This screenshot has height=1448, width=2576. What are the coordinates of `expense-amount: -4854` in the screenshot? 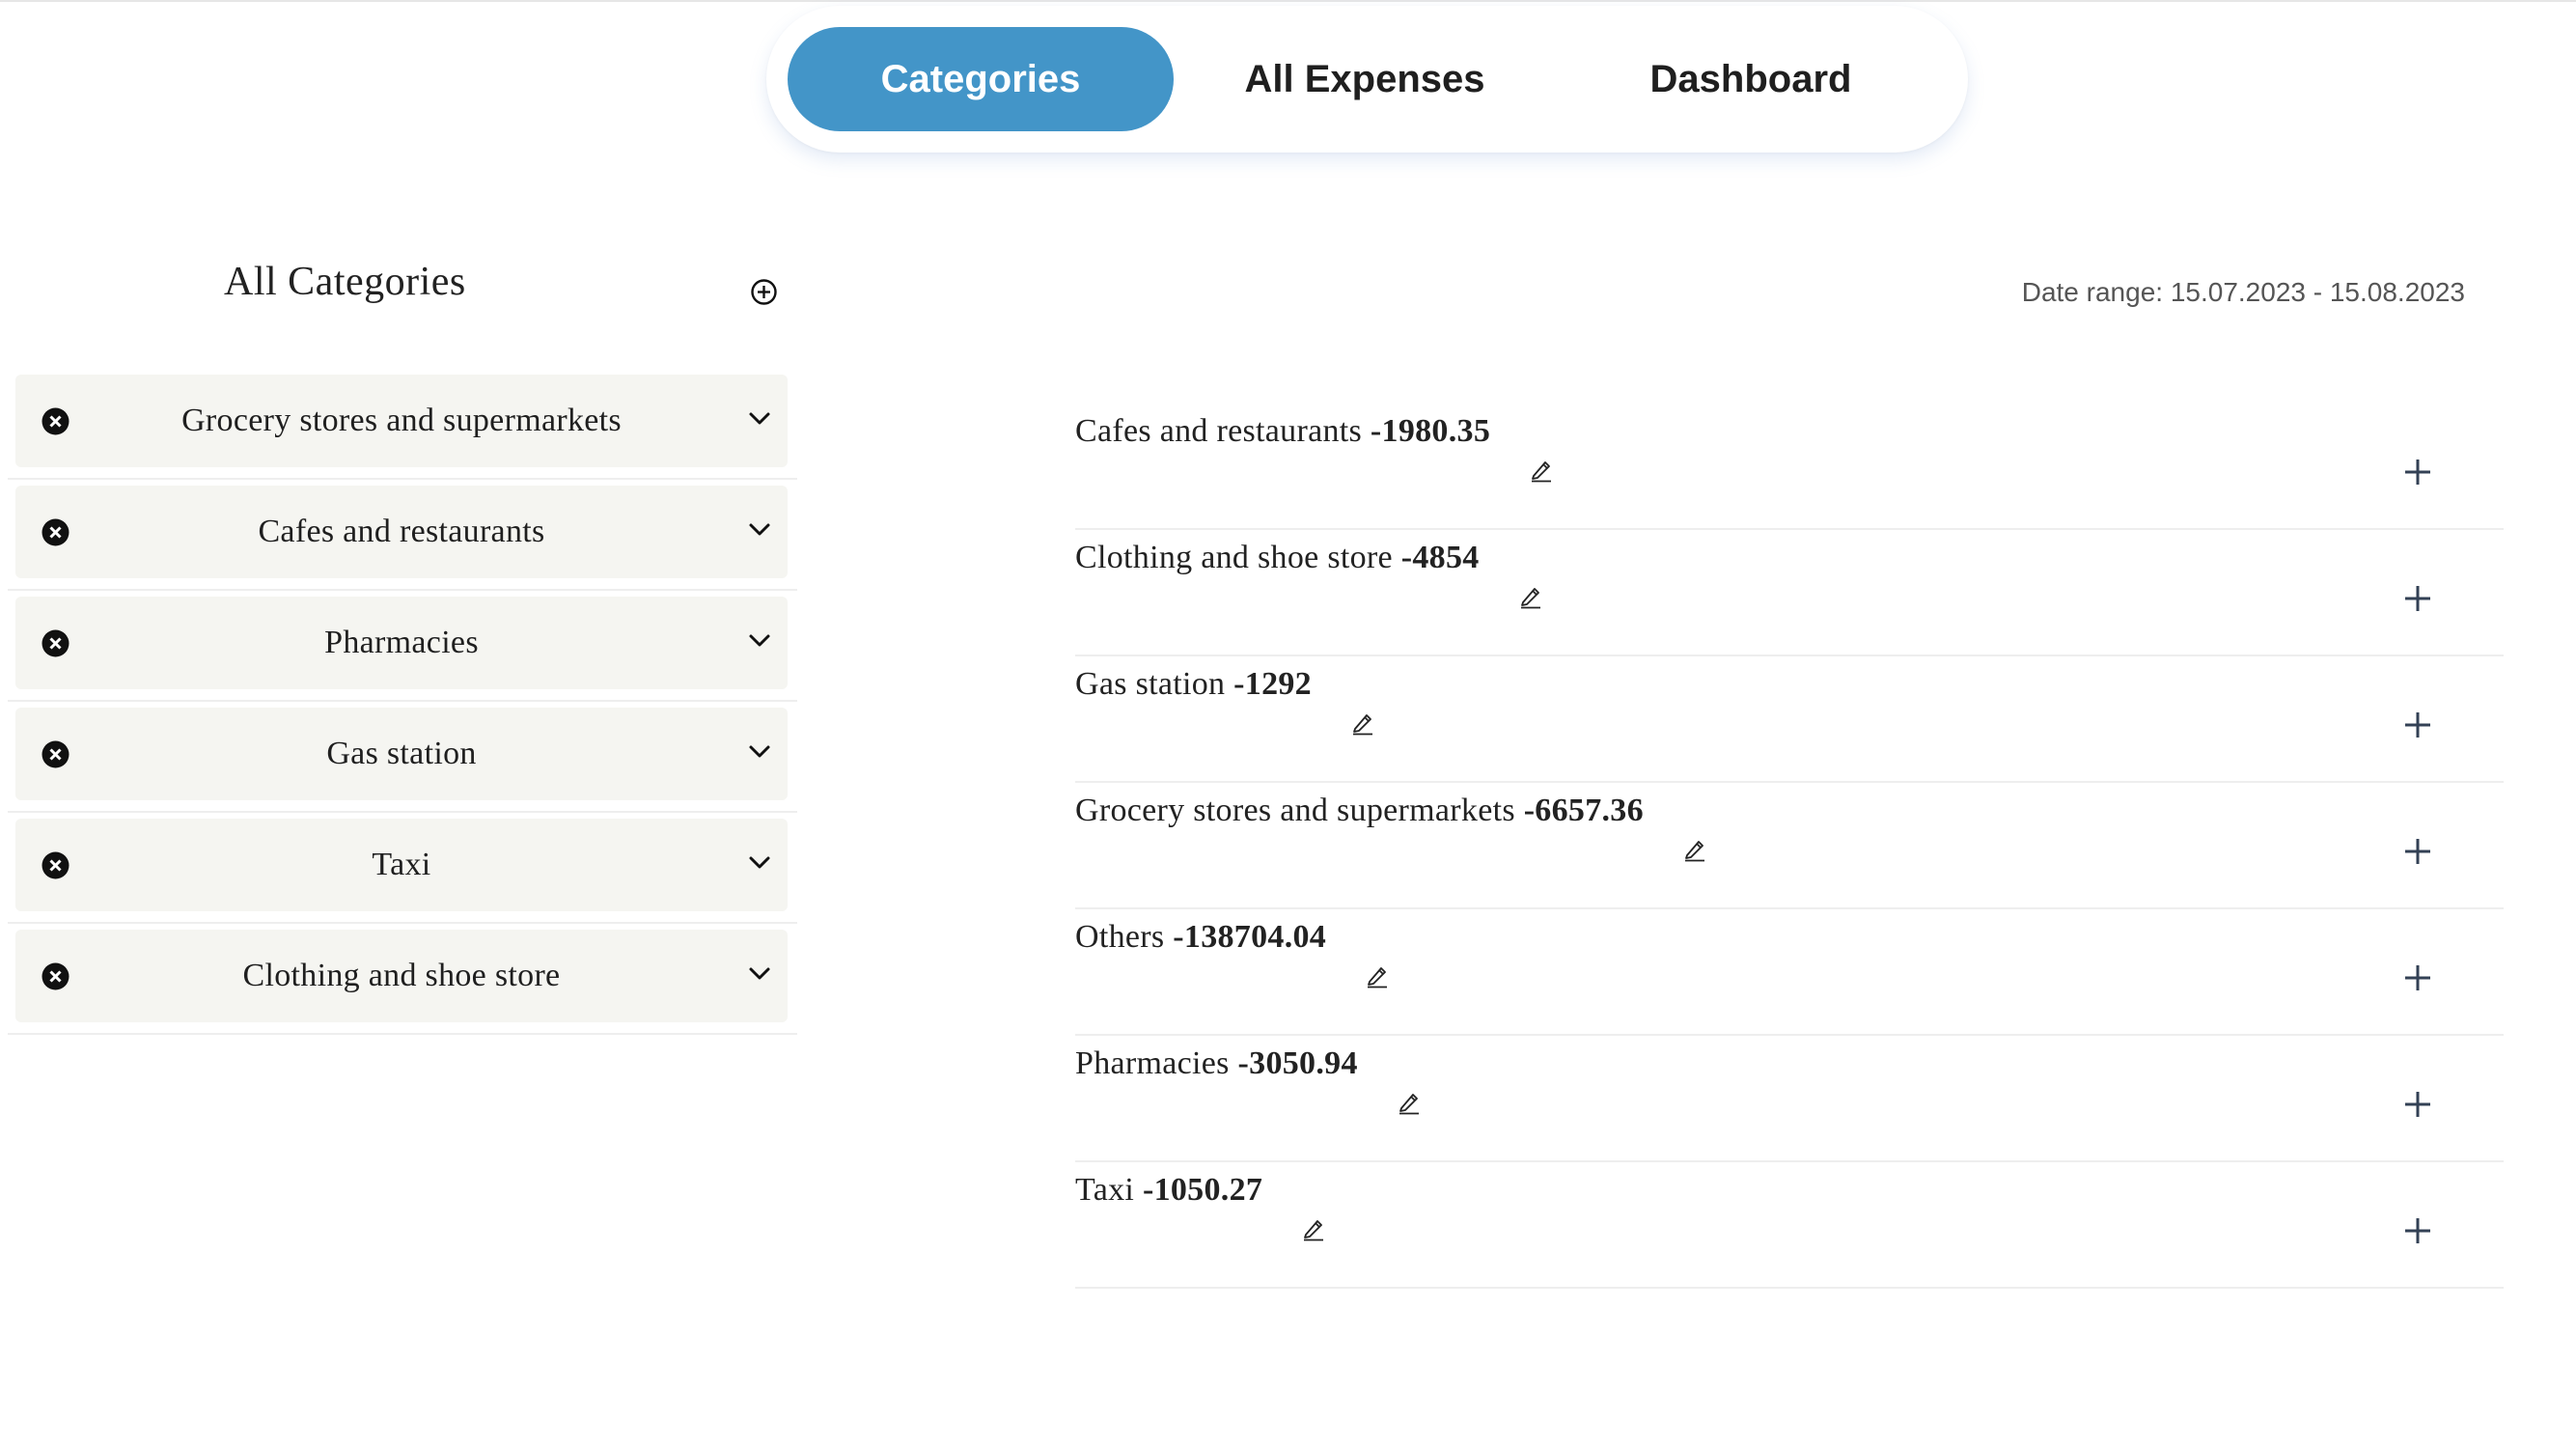 It's located at (1440, 558).